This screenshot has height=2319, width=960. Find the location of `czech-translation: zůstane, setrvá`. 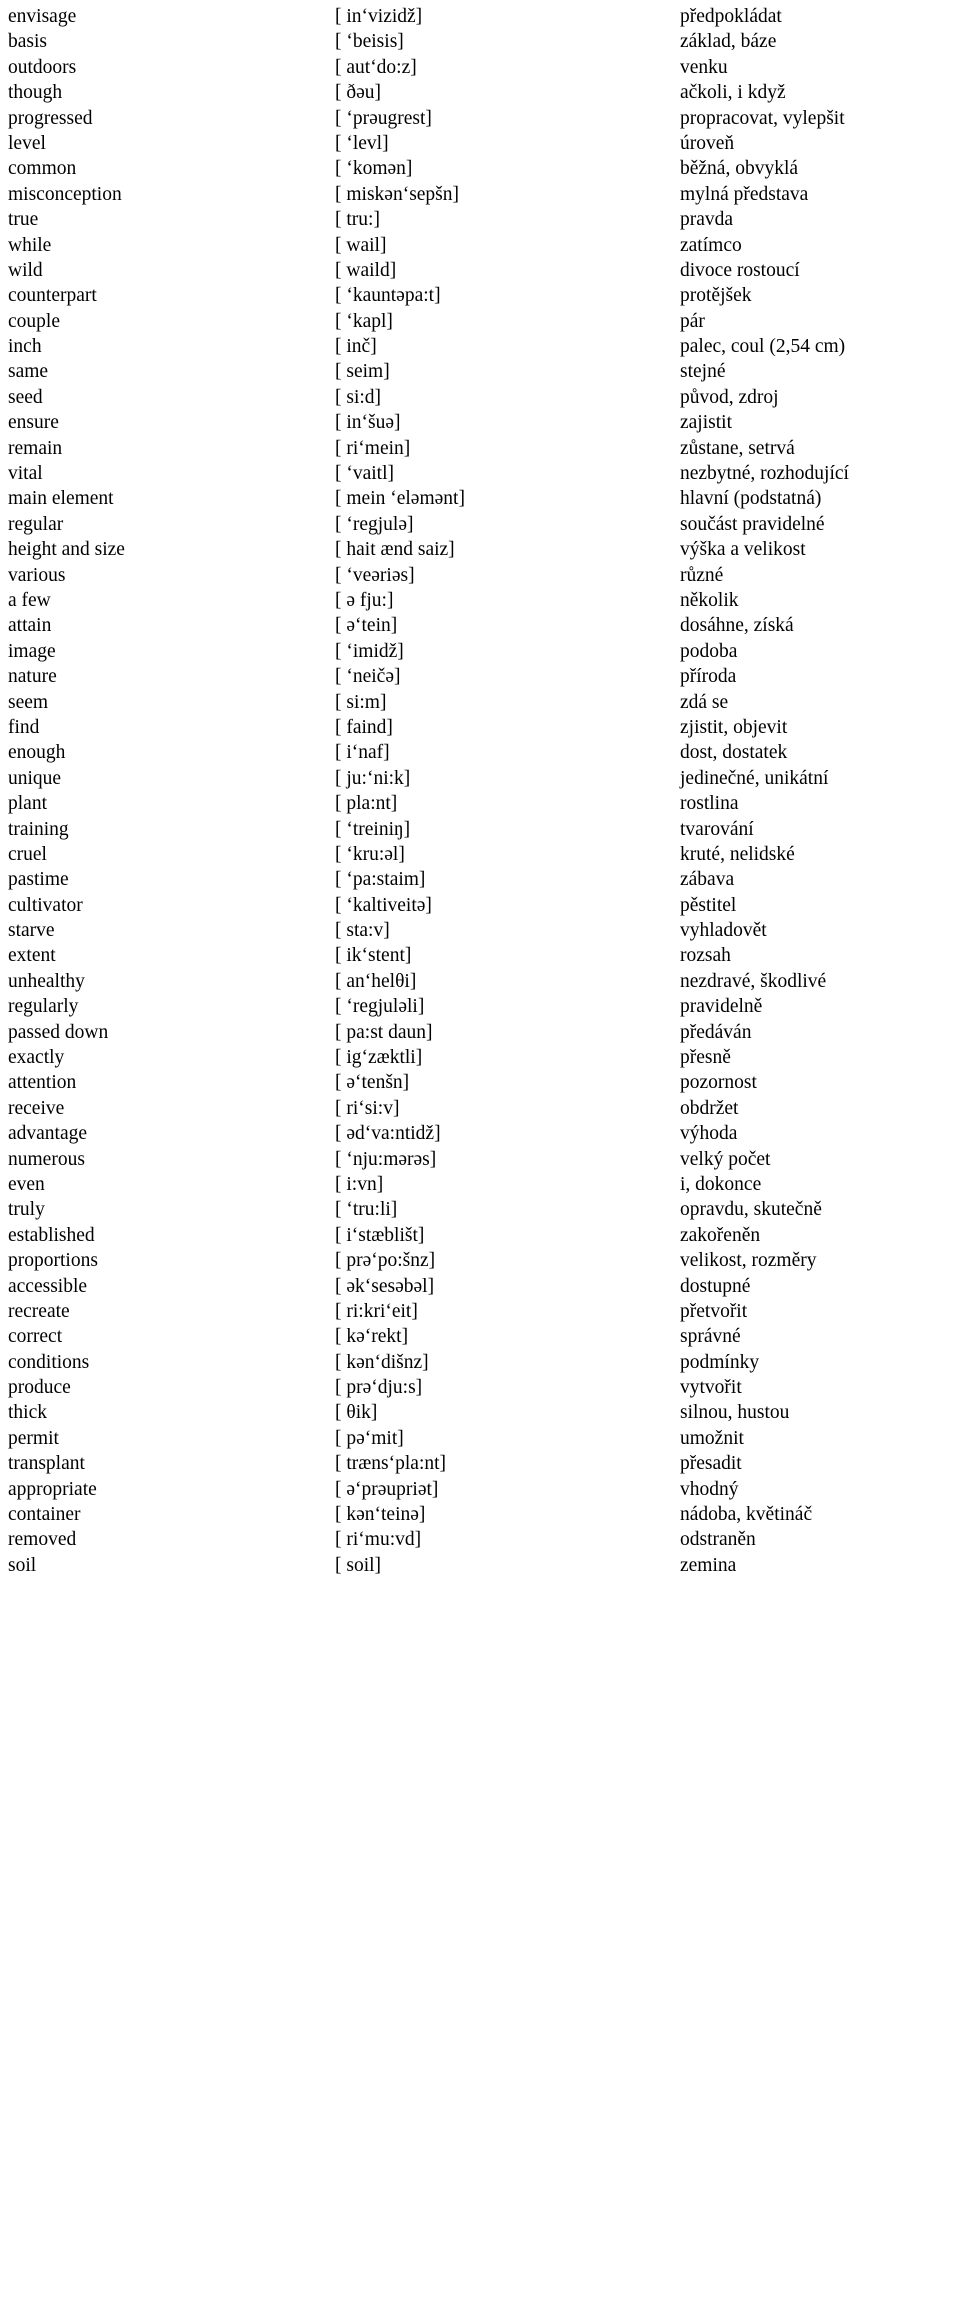

czech-translation: zůstane, setrvá is located at coordinates (737, 448).